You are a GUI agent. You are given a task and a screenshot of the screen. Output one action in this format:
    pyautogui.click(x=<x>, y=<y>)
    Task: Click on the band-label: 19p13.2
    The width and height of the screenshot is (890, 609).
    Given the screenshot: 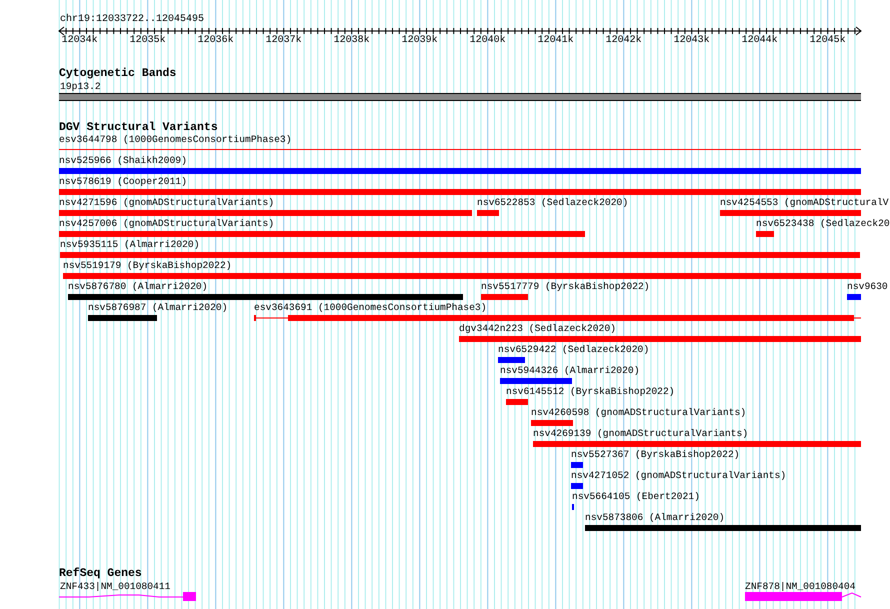 What is the action you would take?
    pyautogui.click(x=80, y=86)
    